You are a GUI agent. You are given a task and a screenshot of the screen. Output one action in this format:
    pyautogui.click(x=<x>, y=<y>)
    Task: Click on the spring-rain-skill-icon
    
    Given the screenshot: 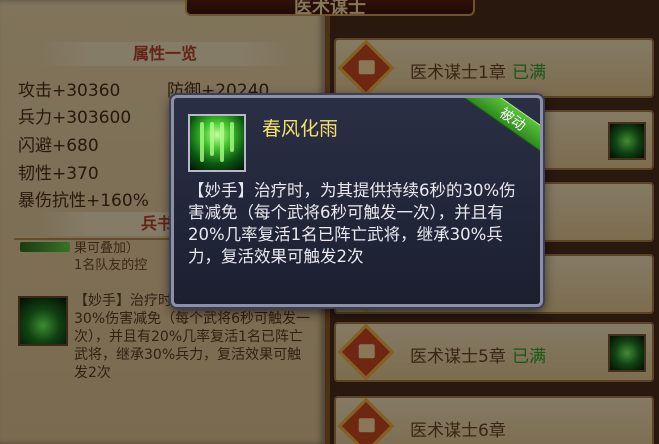 What is the action you would take?
    pyautogui.click(x=217, y=143)
    